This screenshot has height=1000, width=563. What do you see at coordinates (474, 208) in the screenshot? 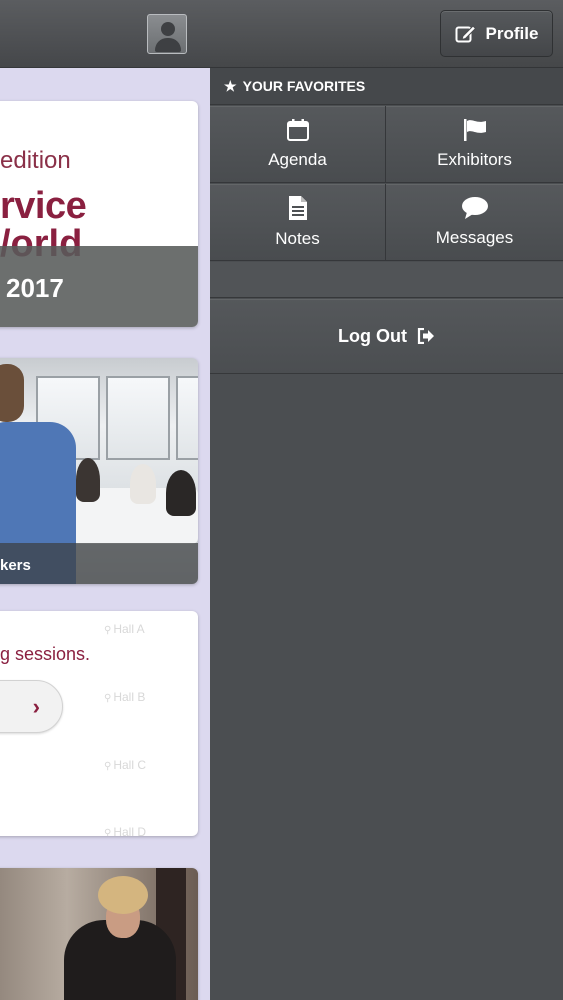
I see `chat-bubble-icon` at bounding box center [474, 208].